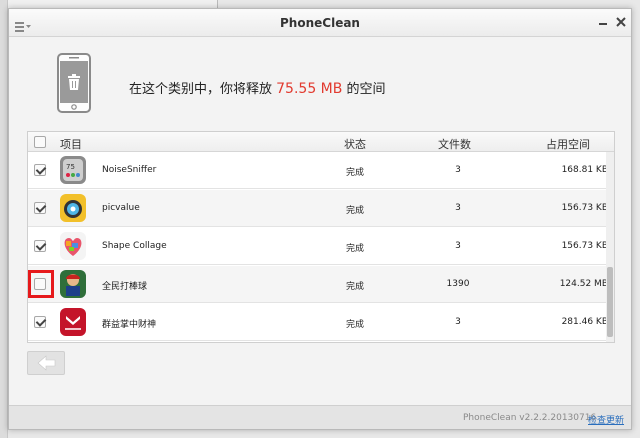 This screenshot has width=640, height=438. Describe the element at coordinates (583, 284) in the screenshot. I see `row-size: 124.52 MB` at that location.